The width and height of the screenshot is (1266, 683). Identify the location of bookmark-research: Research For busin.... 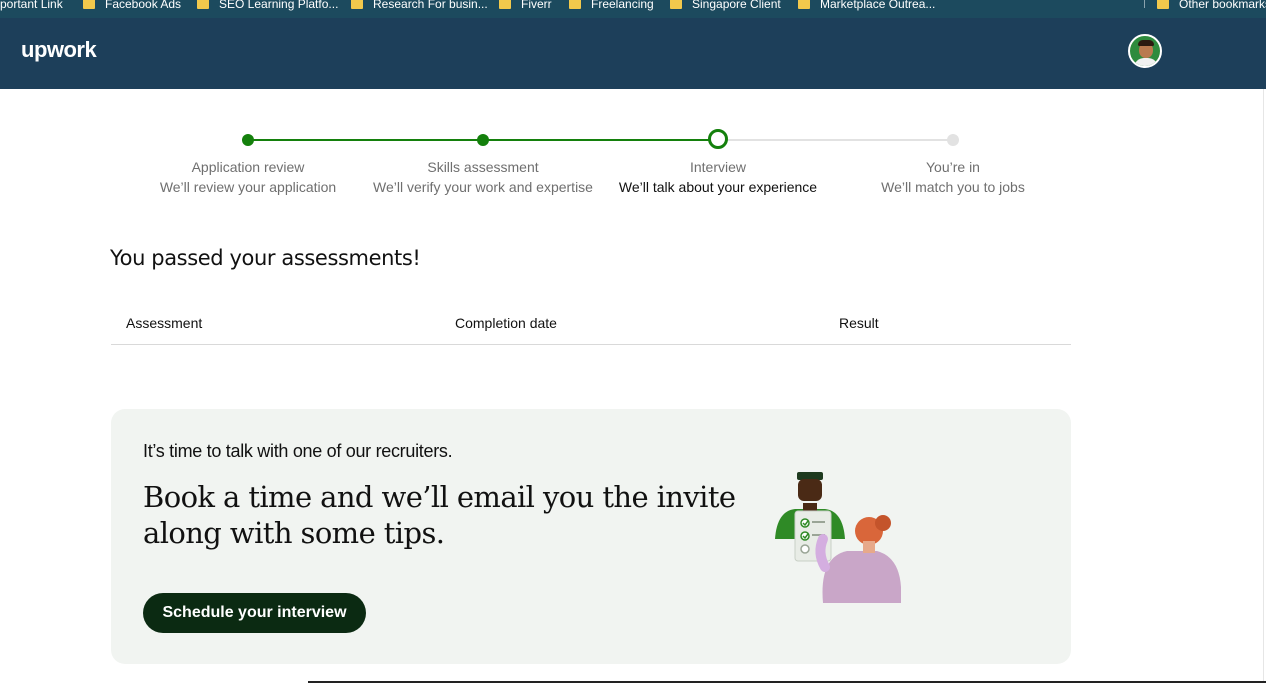
(419, 6).